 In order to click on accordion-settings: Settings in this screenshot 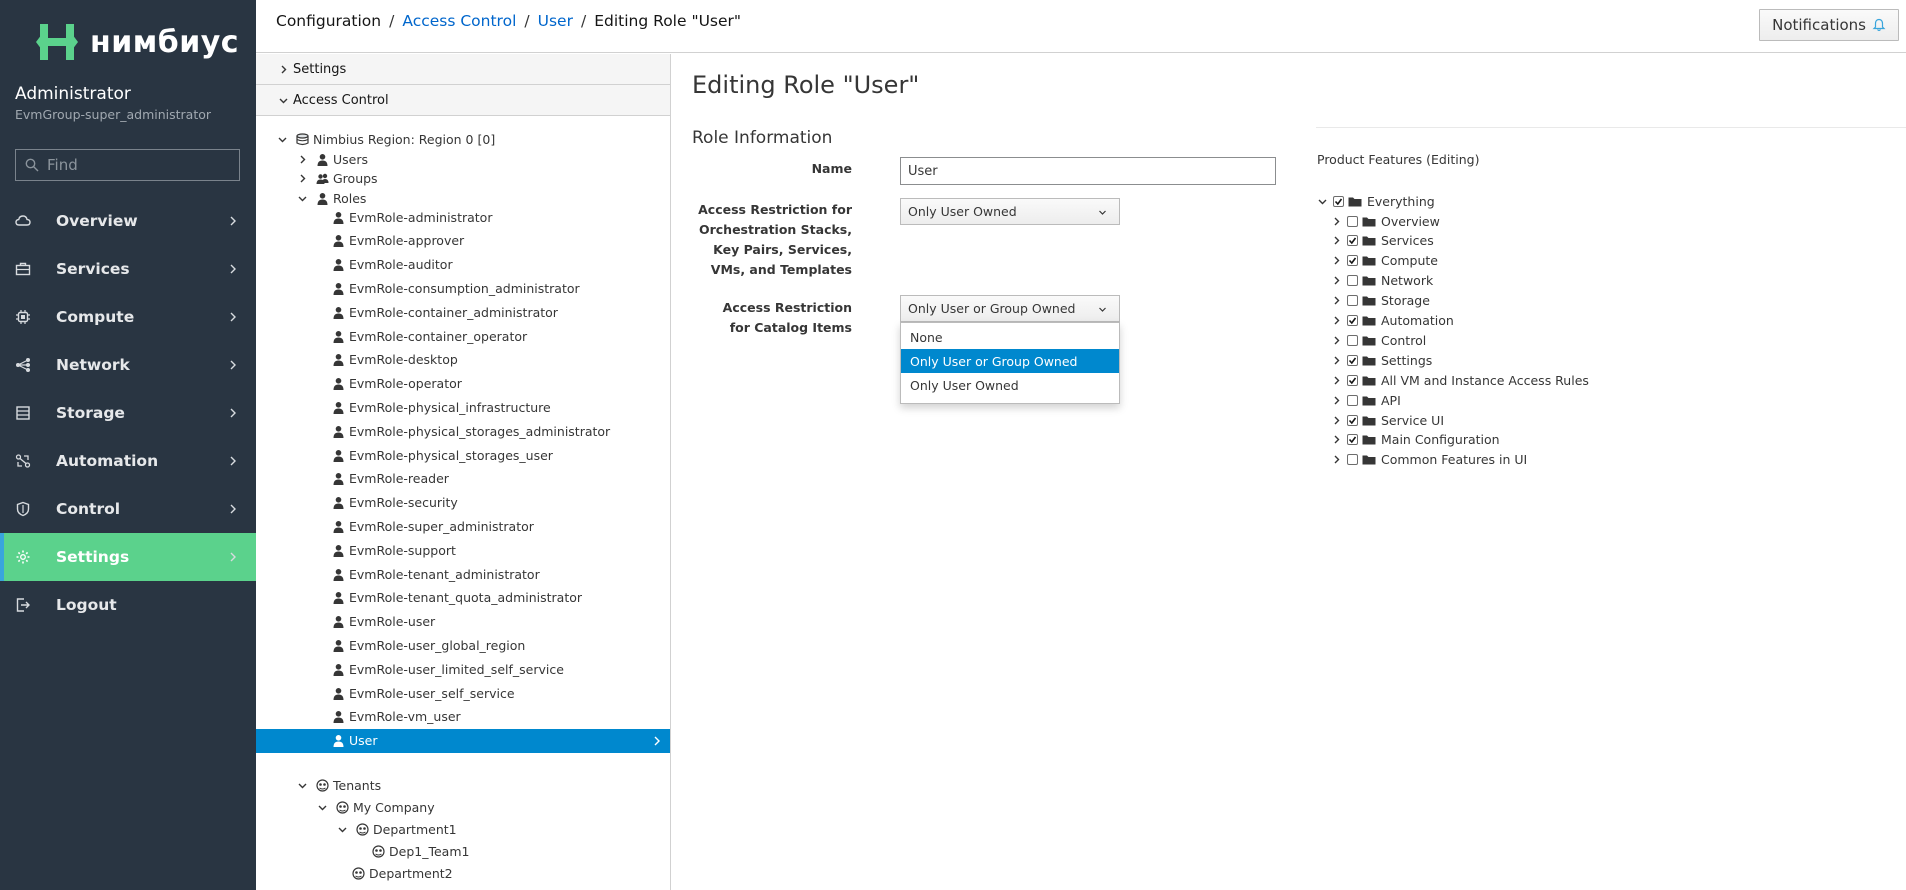, I will do `click(463, 69)`.